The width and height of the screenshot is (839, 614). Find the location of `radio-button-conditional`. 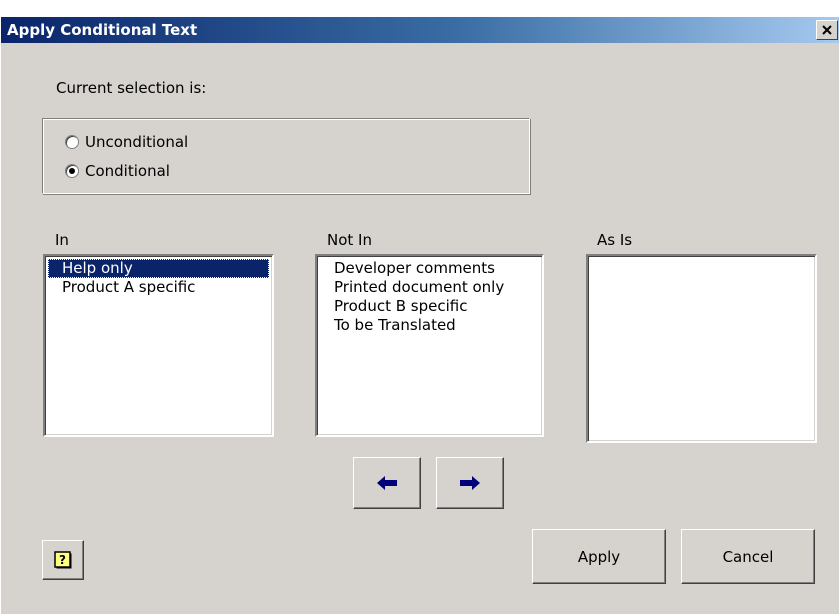

radio-button-conditional is located at coordinates (72, 171).